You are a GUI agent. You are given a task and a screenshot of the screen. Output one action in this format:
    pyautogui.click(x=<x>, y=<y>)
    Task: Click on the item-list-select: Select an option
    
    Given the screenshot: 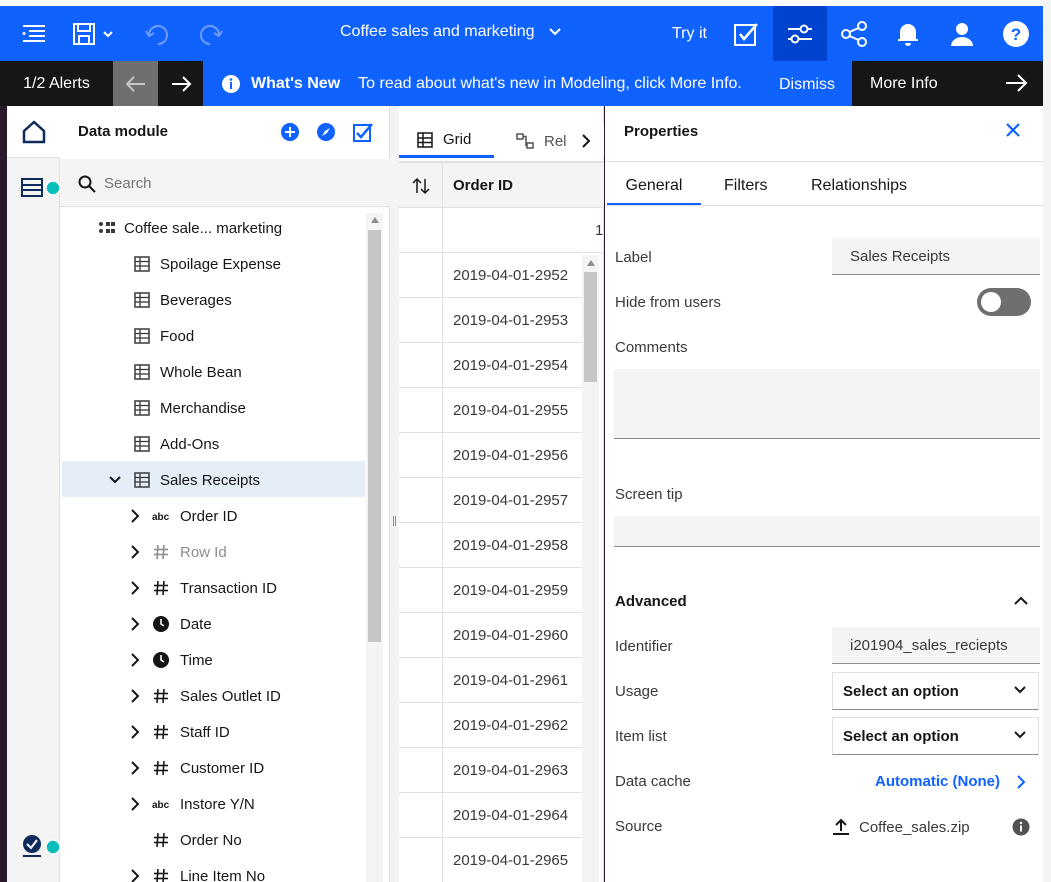 What is the action you would take?
    pyautogui.click(x=935, y=736)
    